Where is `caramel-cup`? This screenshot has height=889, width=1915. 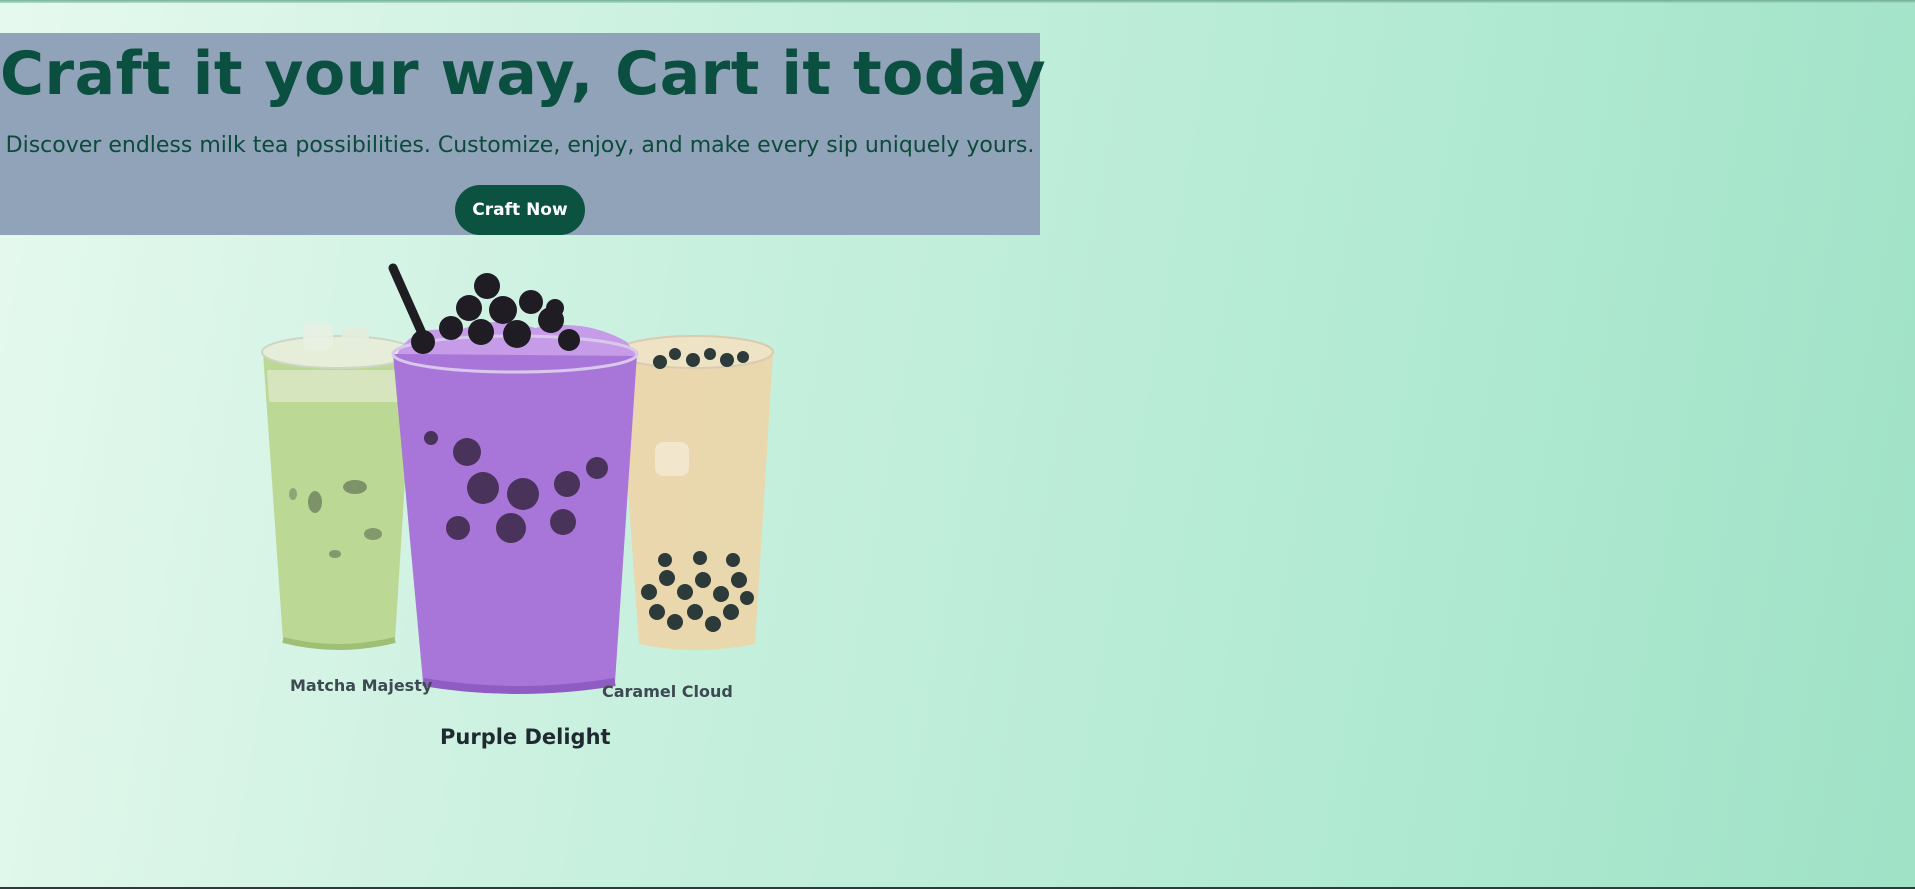
caramel-cup is located at coordinates (695, 492).